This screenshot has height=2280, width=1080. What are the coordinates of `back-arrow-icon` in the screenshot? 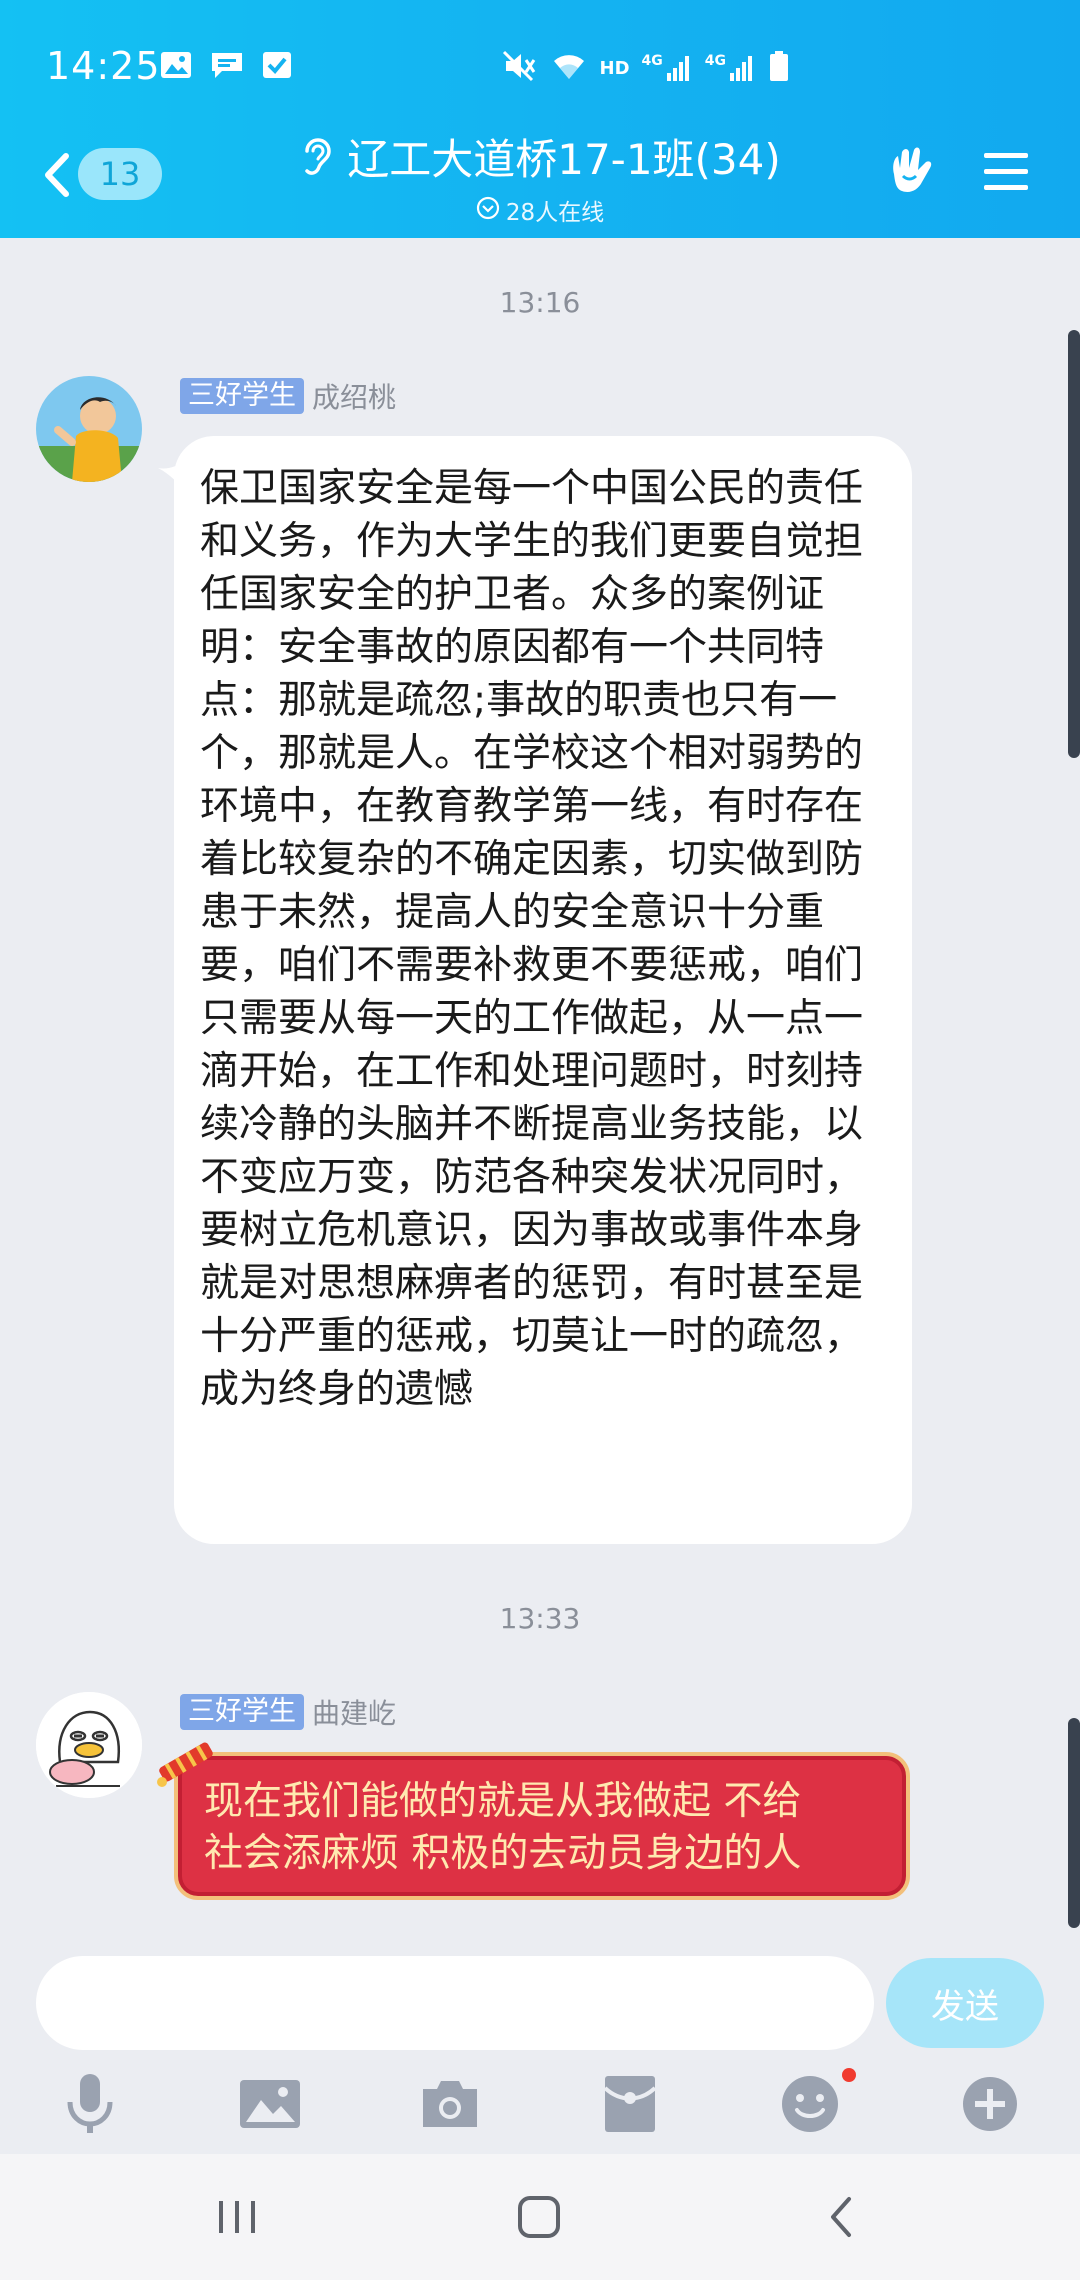 It's located at (841, 2217).